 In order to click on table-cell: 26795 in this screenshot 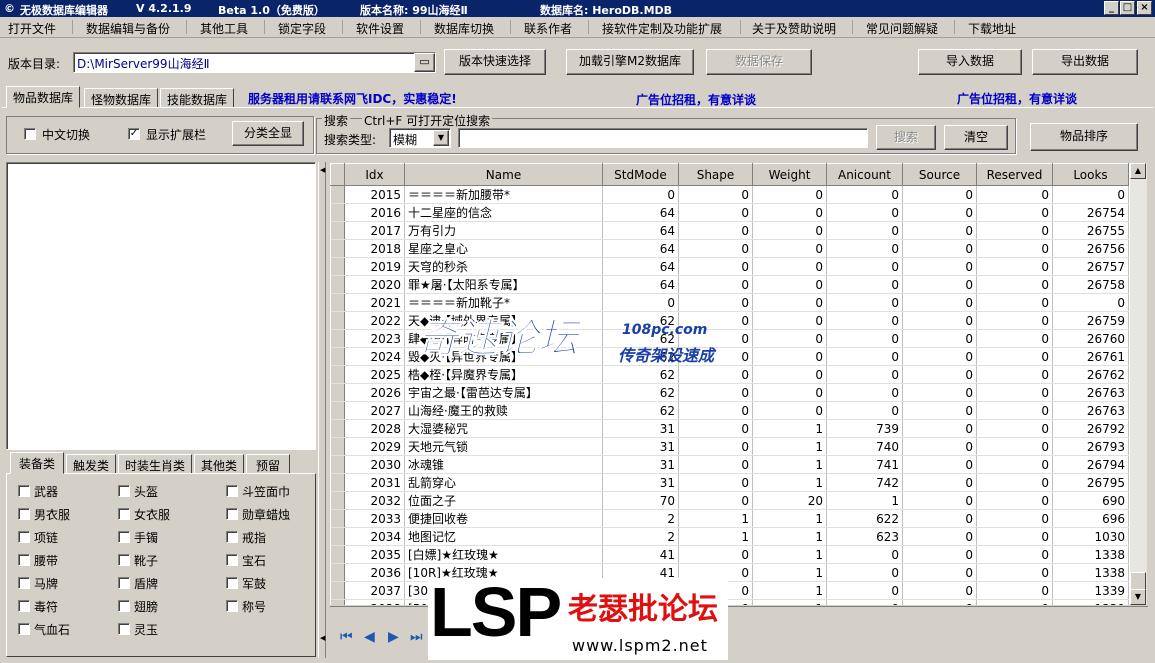, I will do `click(1090, 482)`.